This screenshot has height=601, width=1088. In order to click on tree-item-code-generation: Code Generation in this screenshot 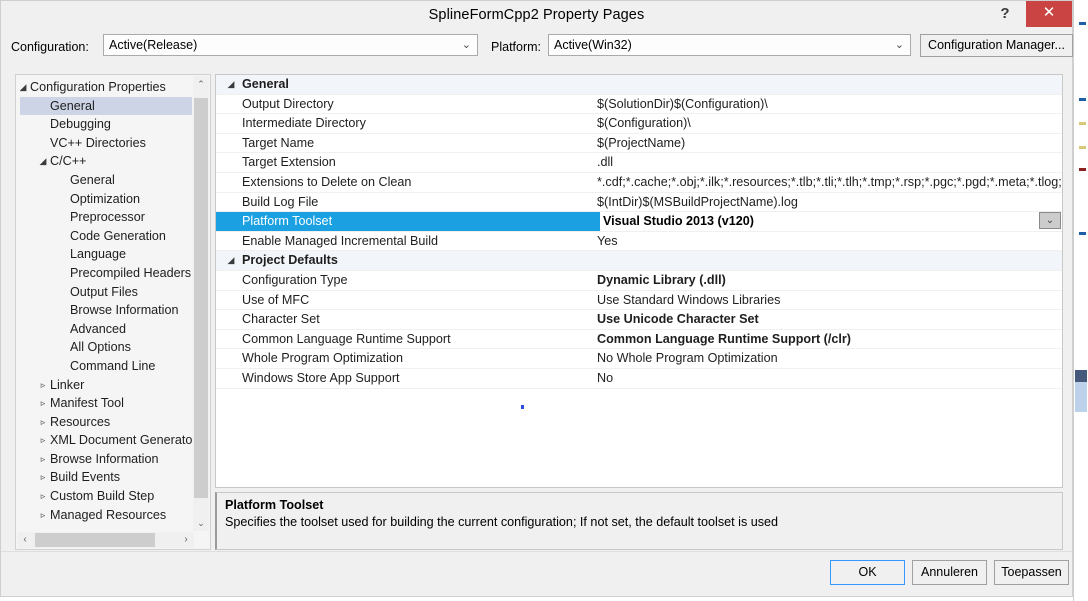, I will do `click(106, 236)`.